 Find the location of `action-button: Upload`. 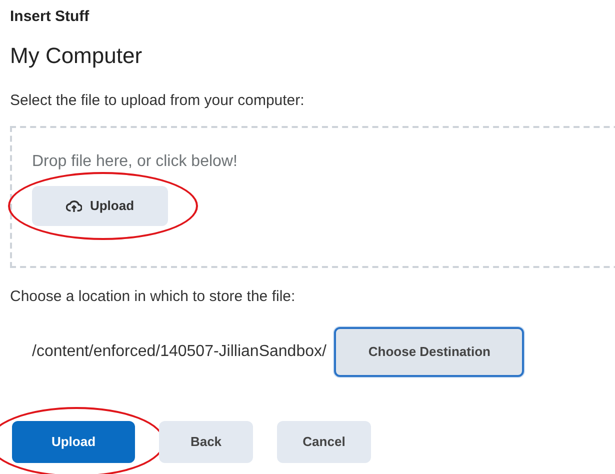

action-button: Upload is located at coordinates (73, 441).